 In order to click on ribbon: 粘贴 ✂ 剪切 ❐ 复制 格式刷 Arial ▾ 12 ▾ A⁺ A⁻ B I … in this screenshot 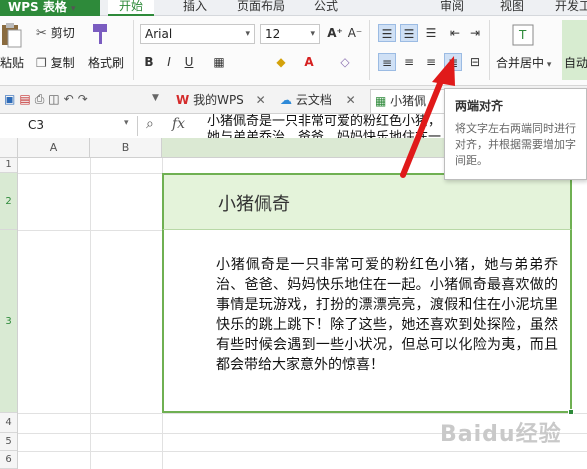, I will do `click(293, 51)`.